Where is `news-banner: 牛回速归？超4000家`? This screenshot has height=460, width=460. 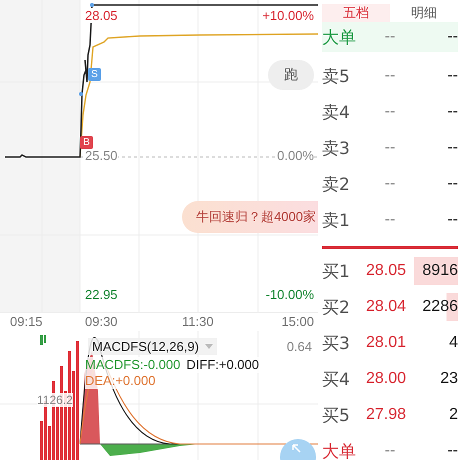
news-banner: 牛回速归？超4000家 is located at coordinates (250, 217).